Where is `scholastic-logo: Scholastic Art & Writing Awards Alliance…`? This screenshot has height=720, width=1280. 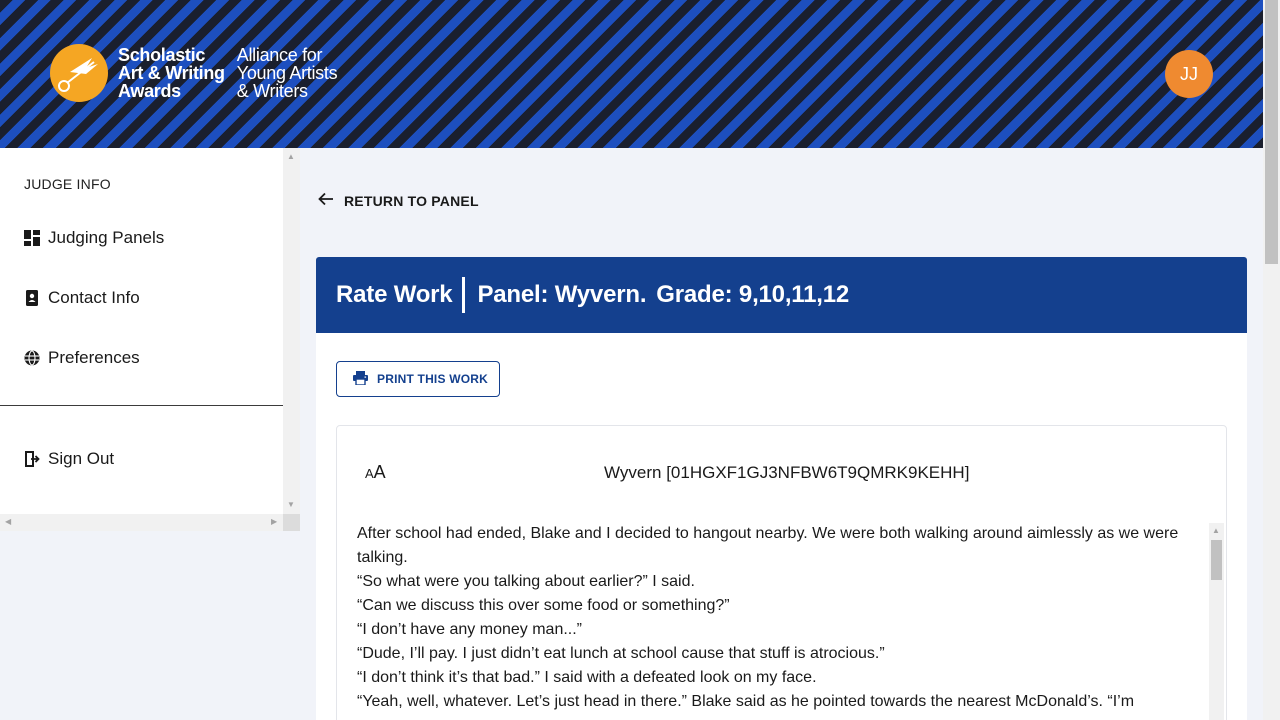
scholastic-logo: Scholastic Art & Writing Awards Alliance… is located at coordinates (194, 73).